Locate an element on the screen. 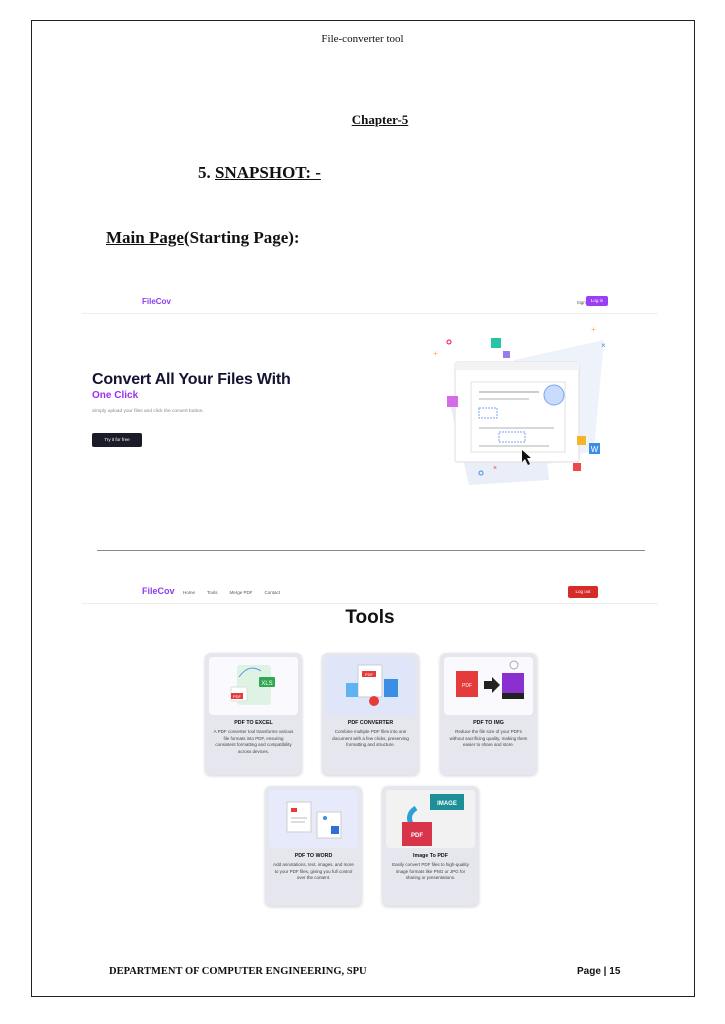 The width and height of the screenshot is (725, 1024). login-button: Log in is located at coordinates (597, 301).